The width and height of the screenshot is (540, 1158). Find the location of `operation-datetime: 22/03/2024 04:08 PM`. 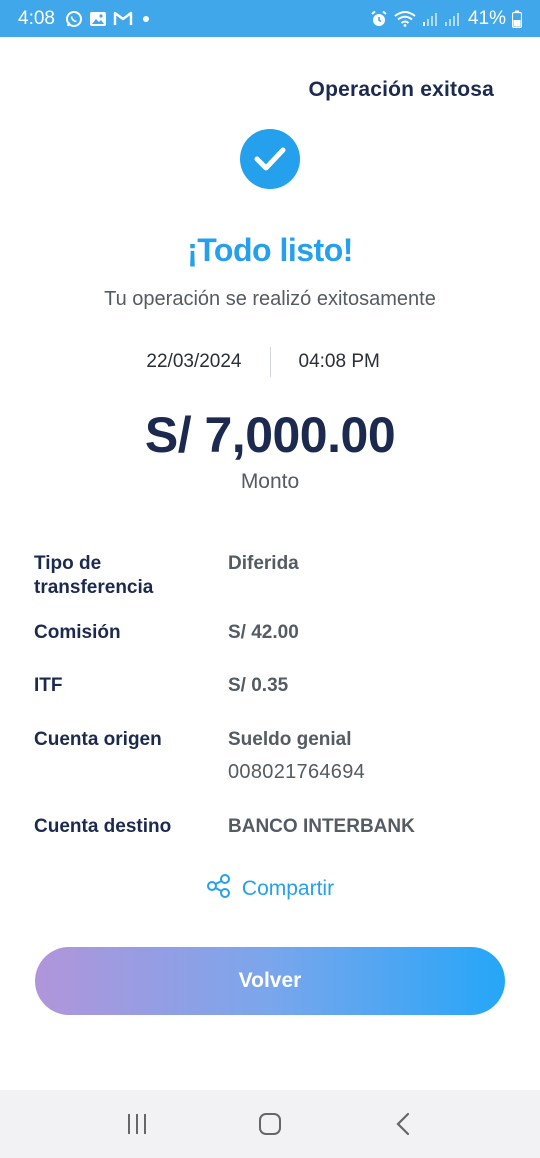

operation-datetime: 22/03/2024 04:08 PM is located at coordinates (270, 362).